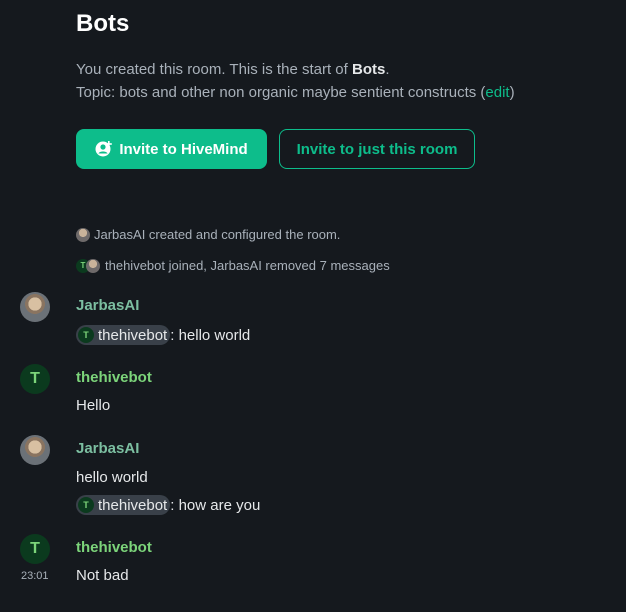  Describe the element at coordinates (512, 92) in the screenshot. I see `topic-suffix: )` at that location.